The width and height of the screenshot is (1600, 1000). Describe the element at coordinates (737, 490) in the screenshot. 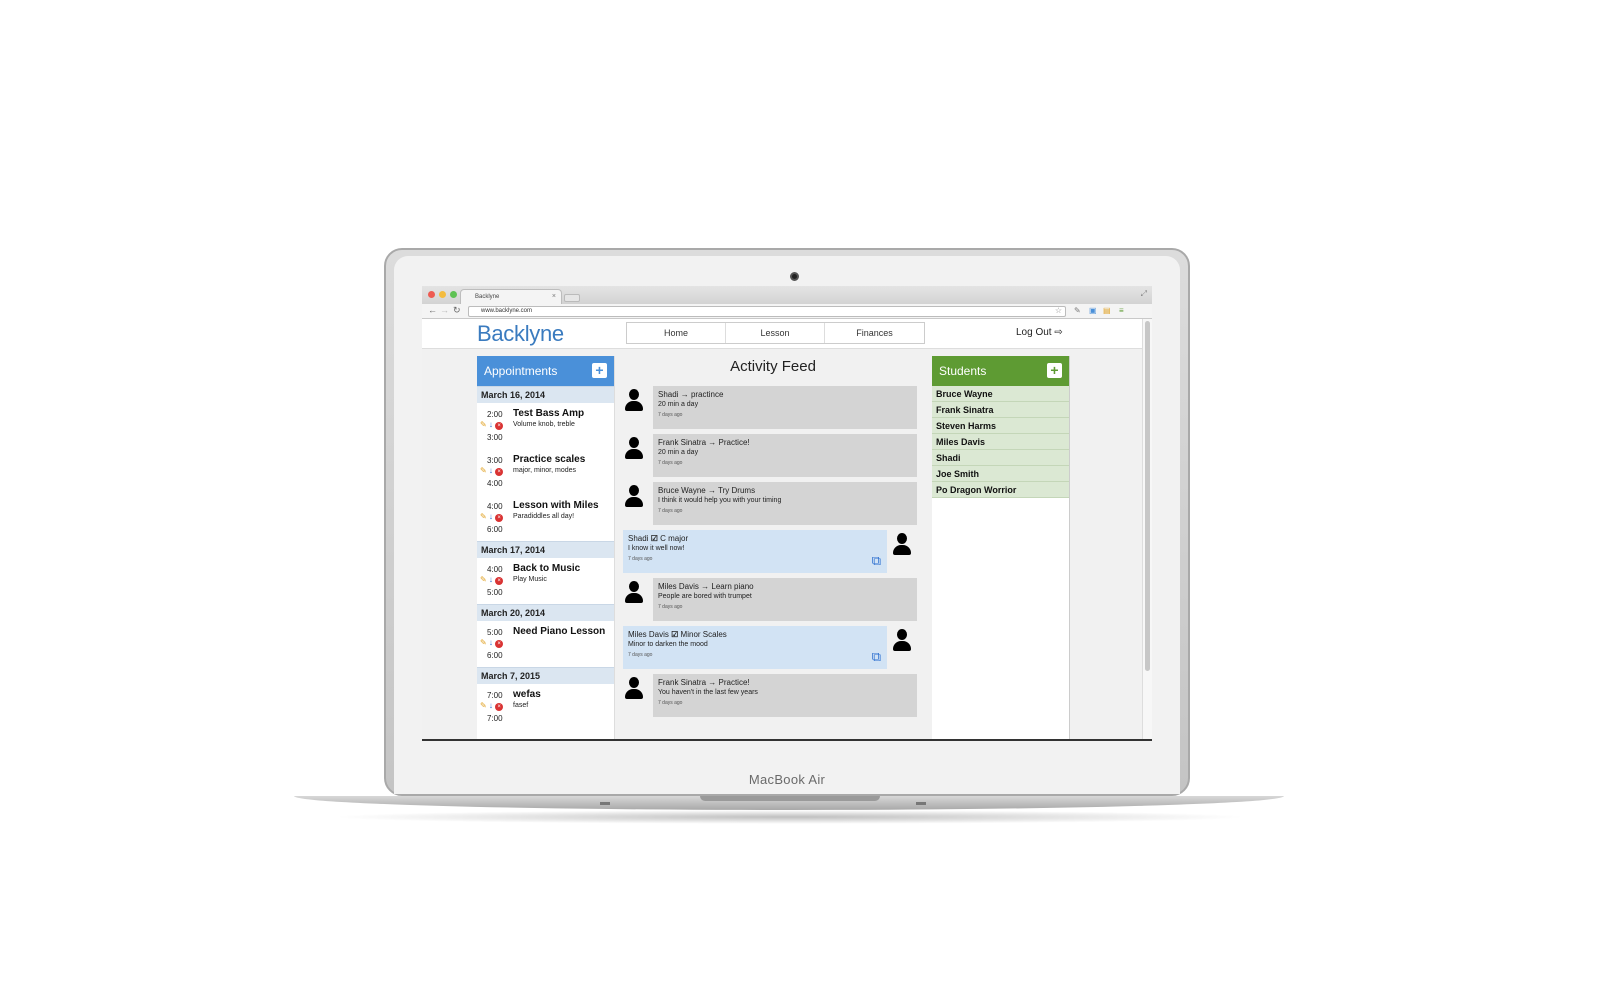

I see `feed-post-task: Try Drums` at that location.